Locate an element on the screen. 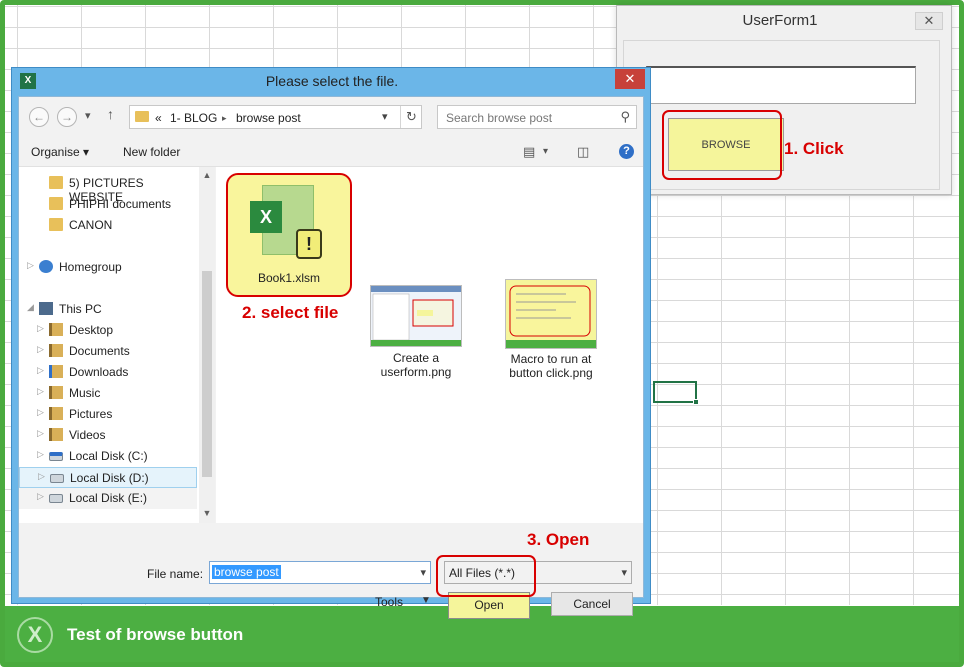 The height and width of the screenshot is (667, 964). fill-handle is located at coordinates (696, 402).